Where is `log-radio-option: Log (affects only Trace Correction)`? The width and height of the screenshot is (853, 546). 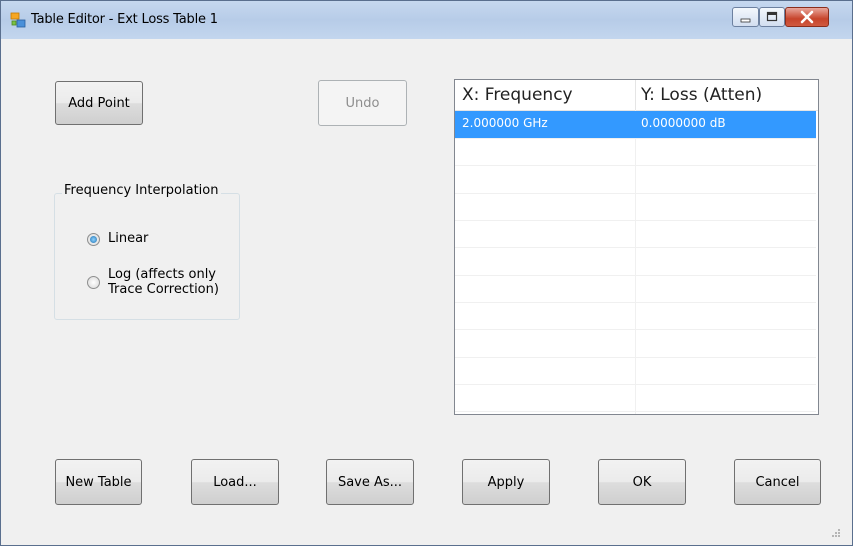
log-radio-option: Log (affects only Trace Correction) is located at coordinates (153, 282).